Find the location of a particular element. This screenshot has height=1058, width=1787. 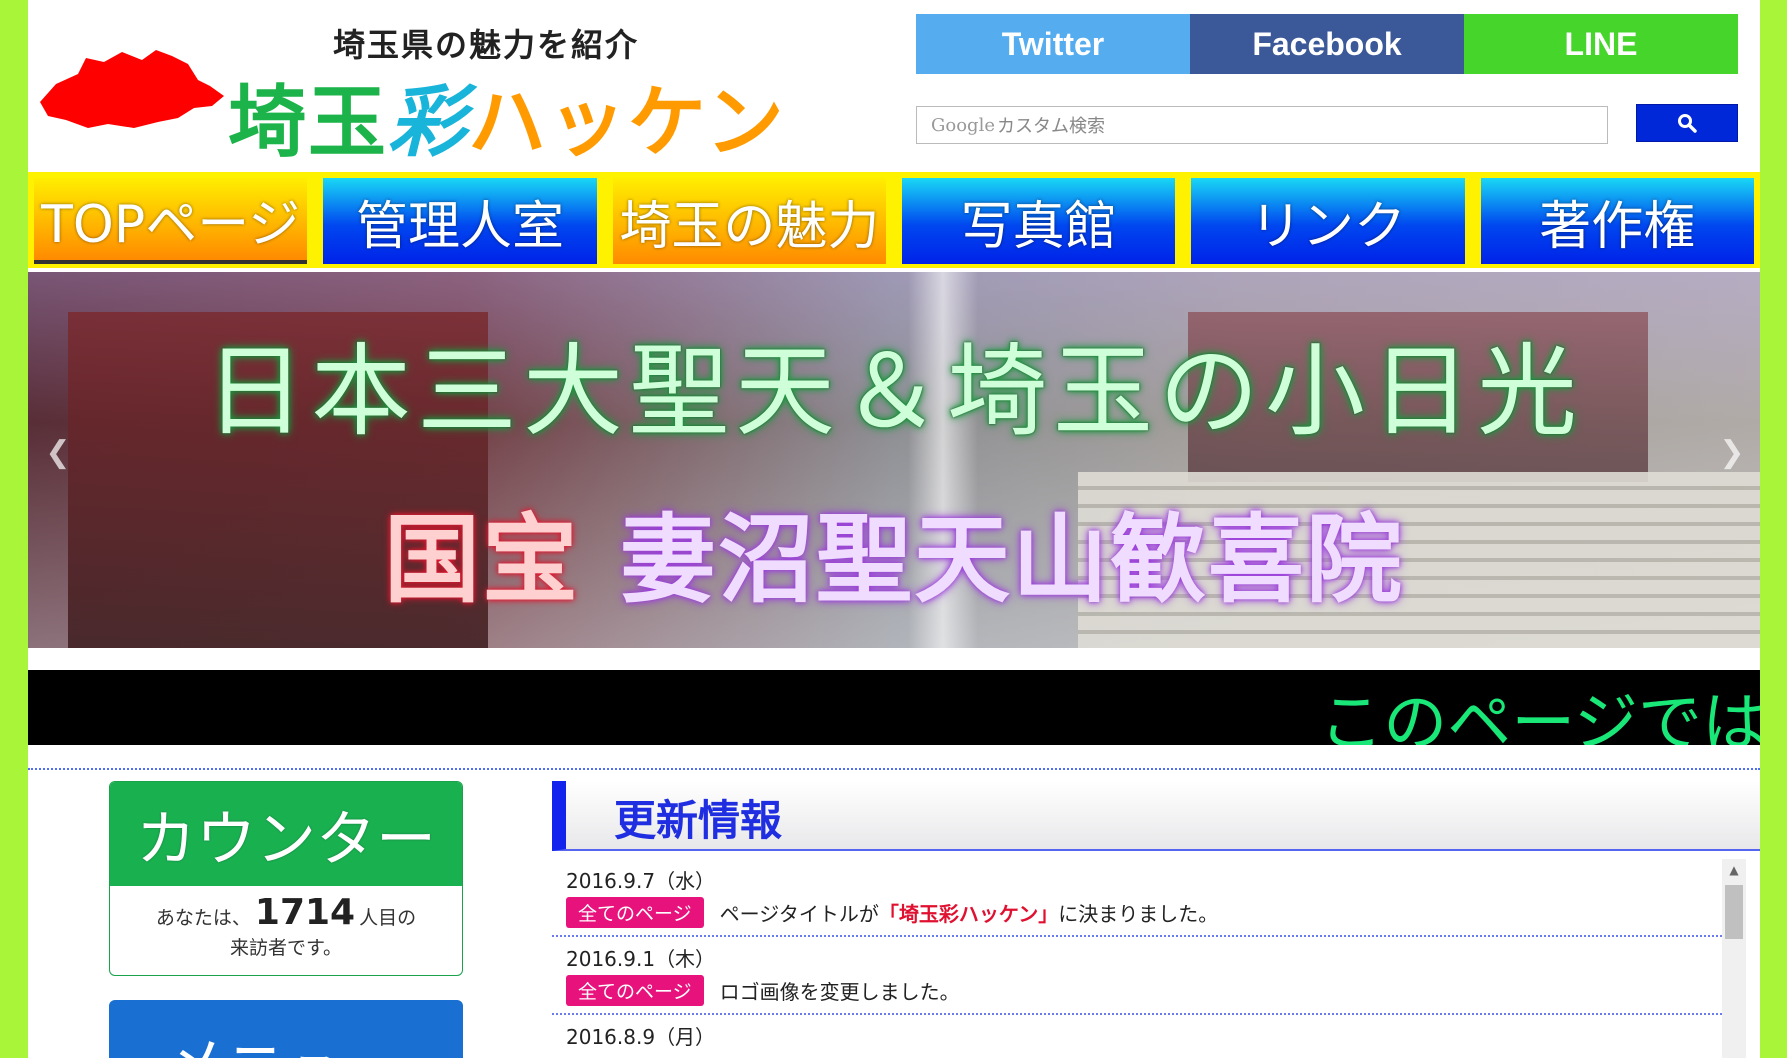

search-icon is located at coordinates (1687, 123).